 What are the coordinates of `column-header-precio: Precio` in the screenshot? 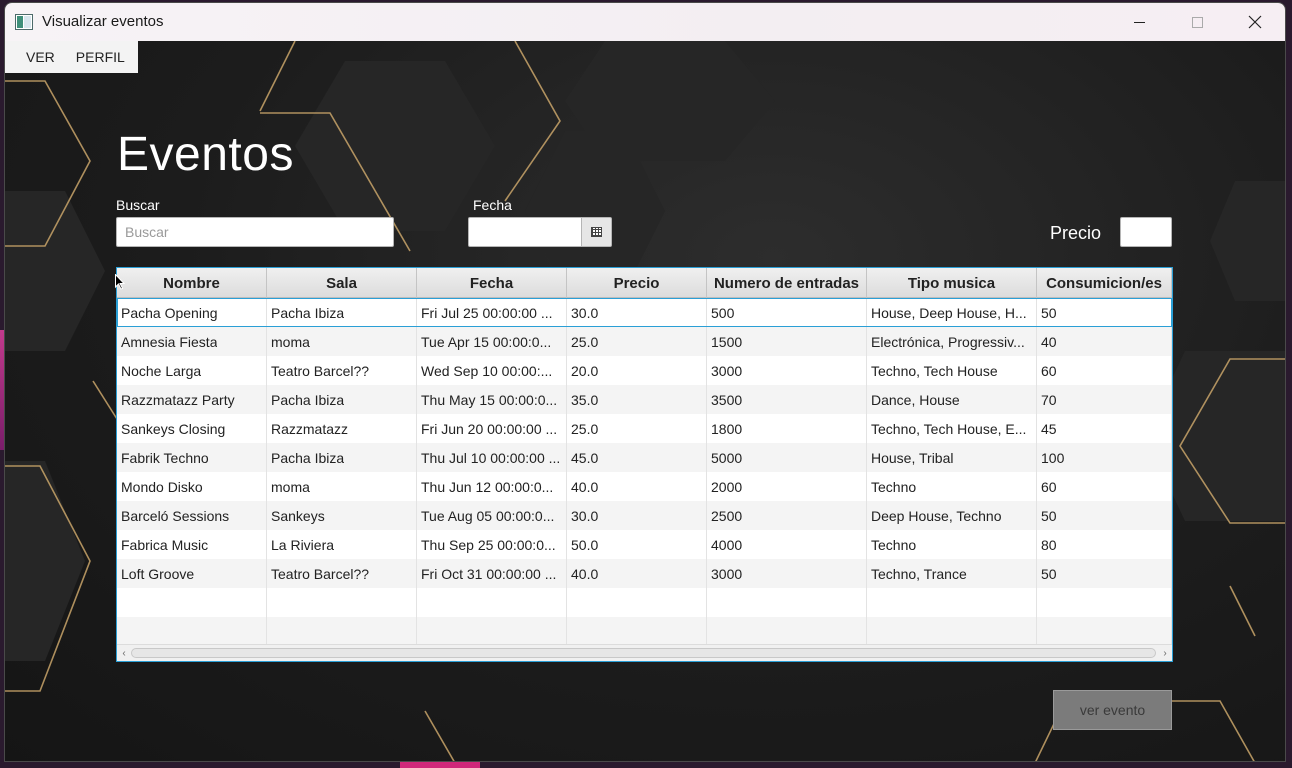 It's located at (637, 283).